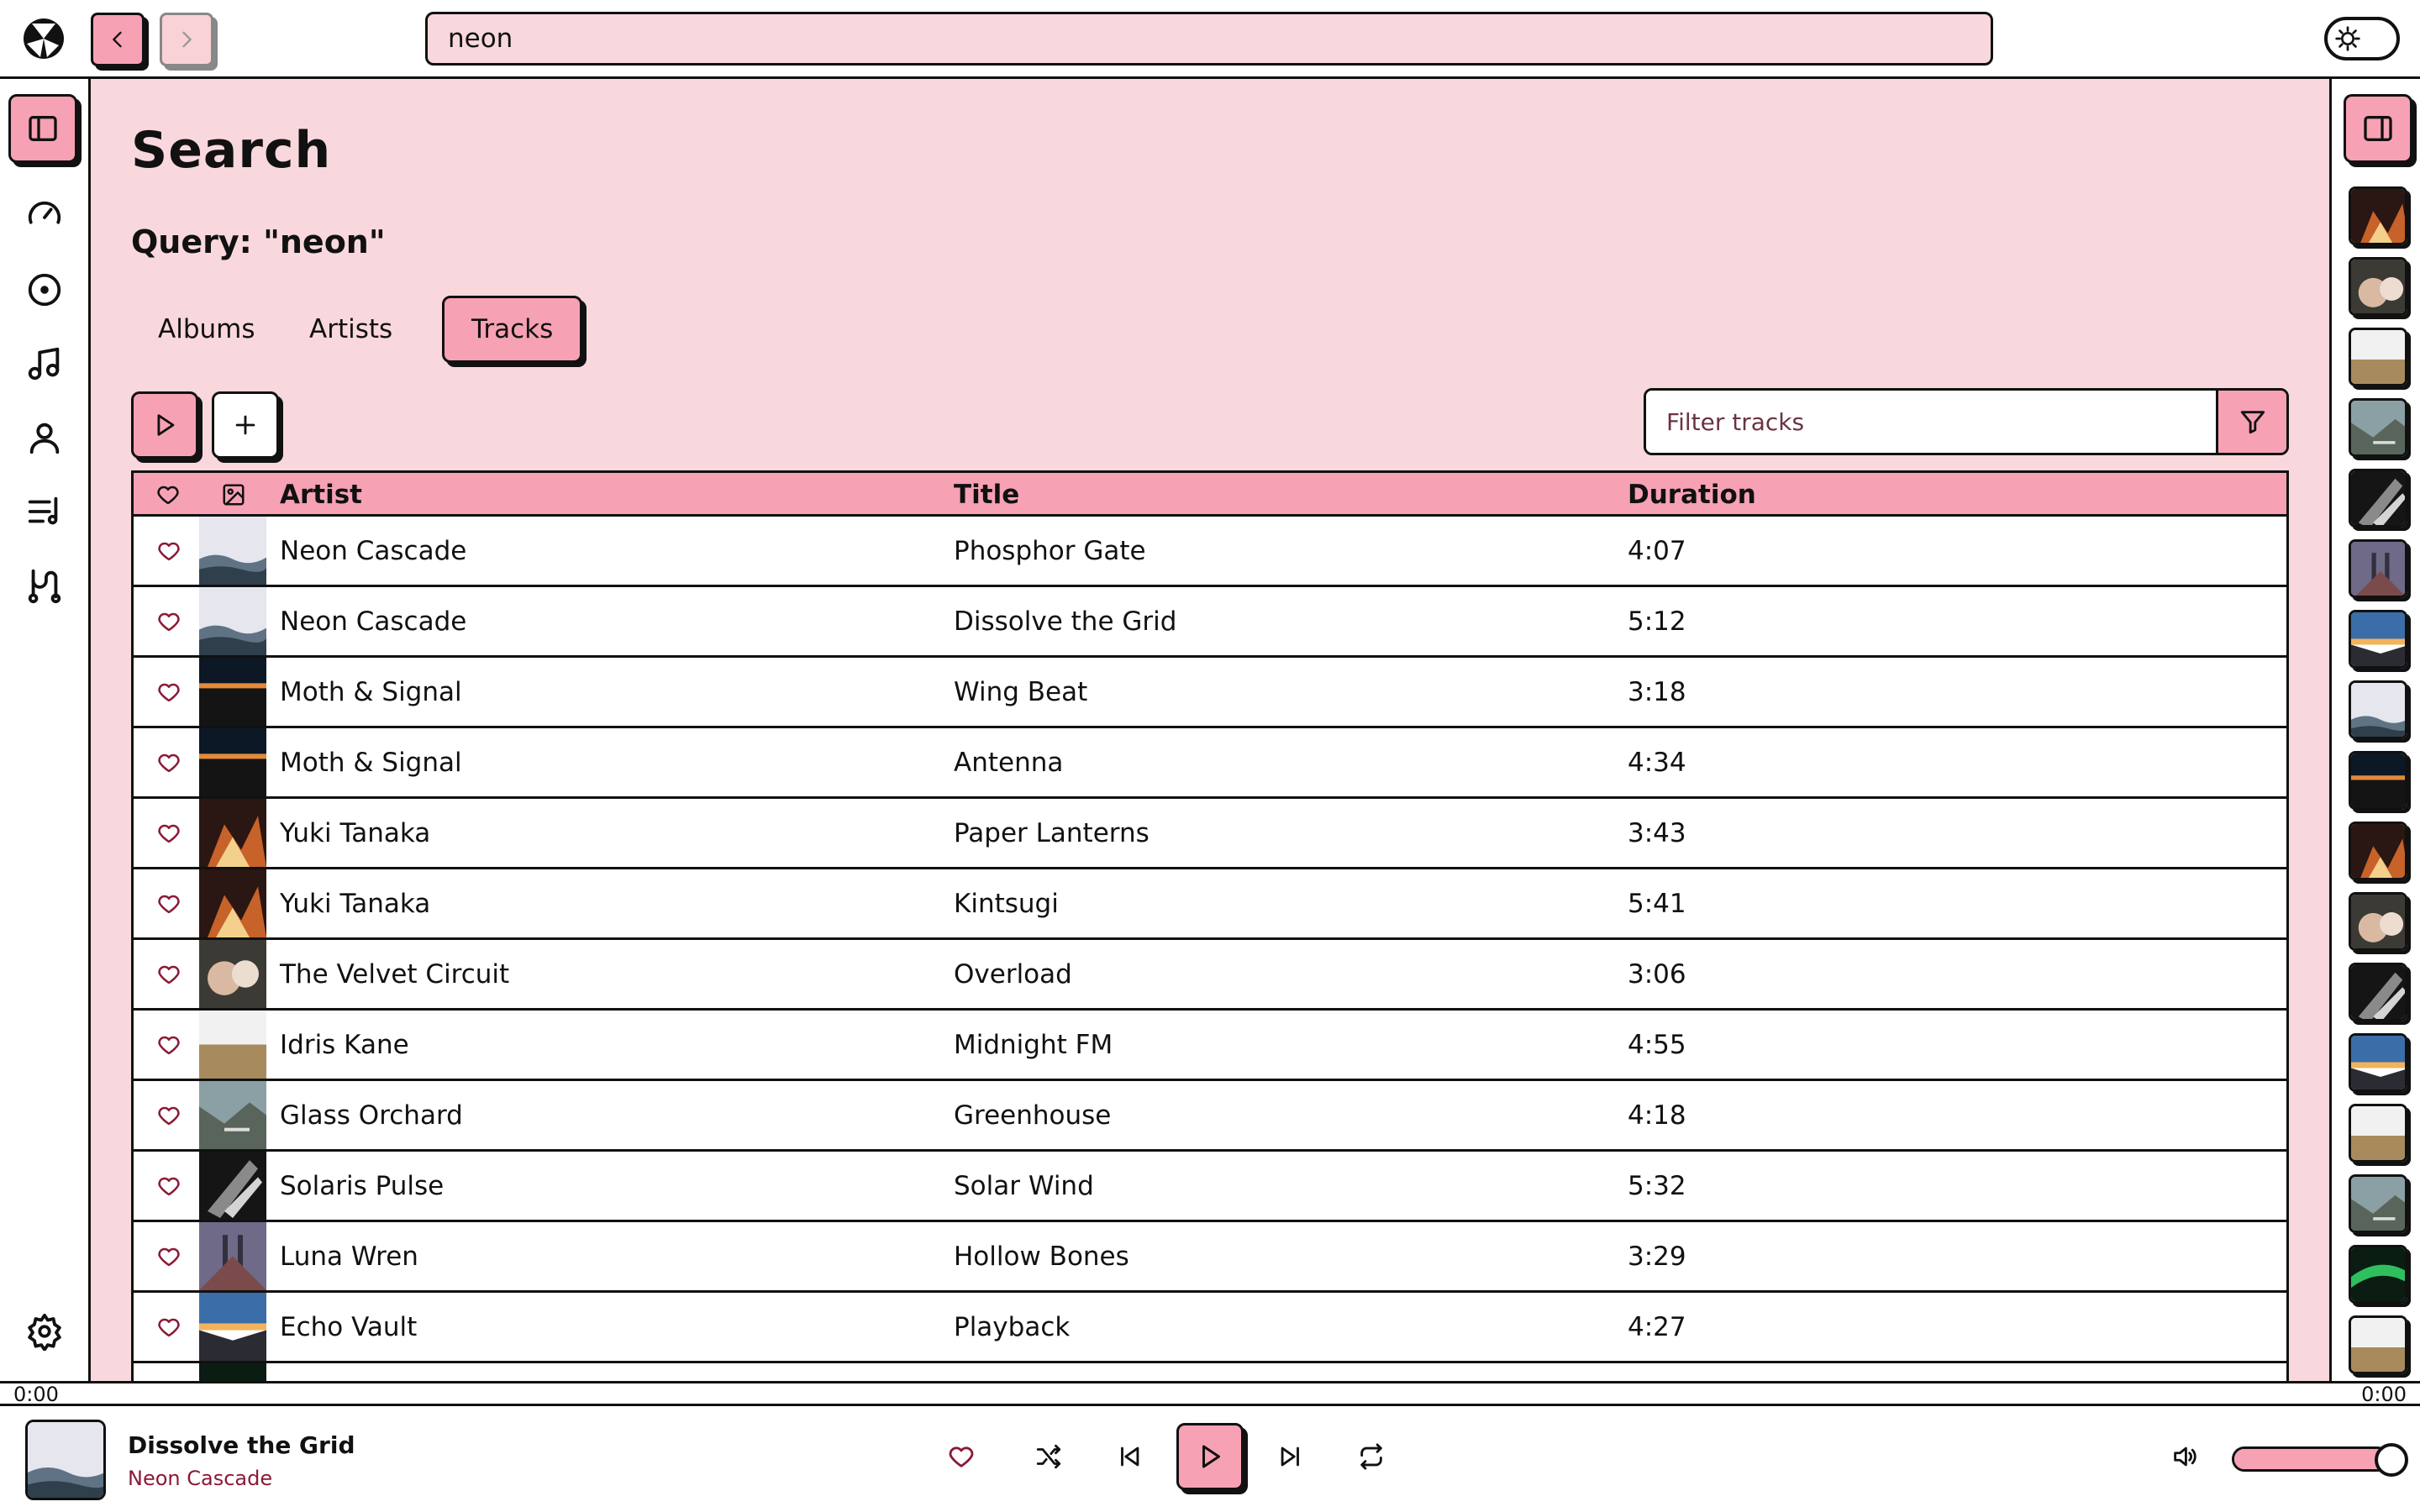 This screenshot has height=1512, width=2420. I want to click on volume-icon, so click(2184, 1456).